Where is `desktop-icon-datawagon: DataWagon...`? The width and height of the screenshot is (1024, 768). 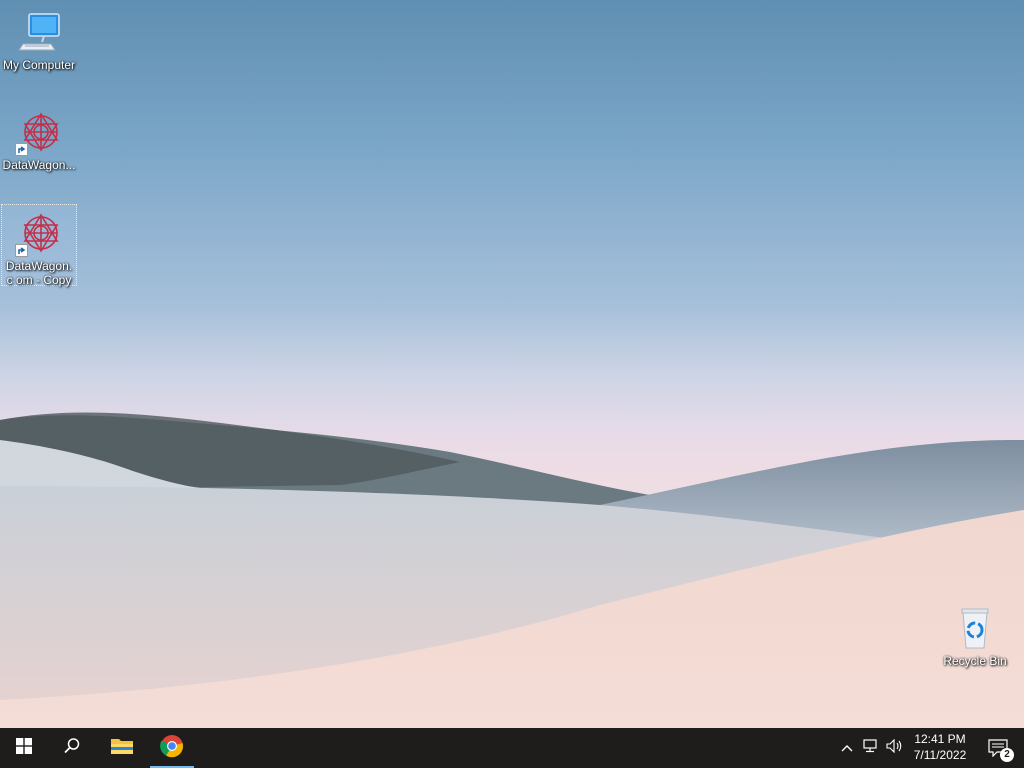 desktop-icon-datawagon: DataWagon... is located at coordinates (39, 140).